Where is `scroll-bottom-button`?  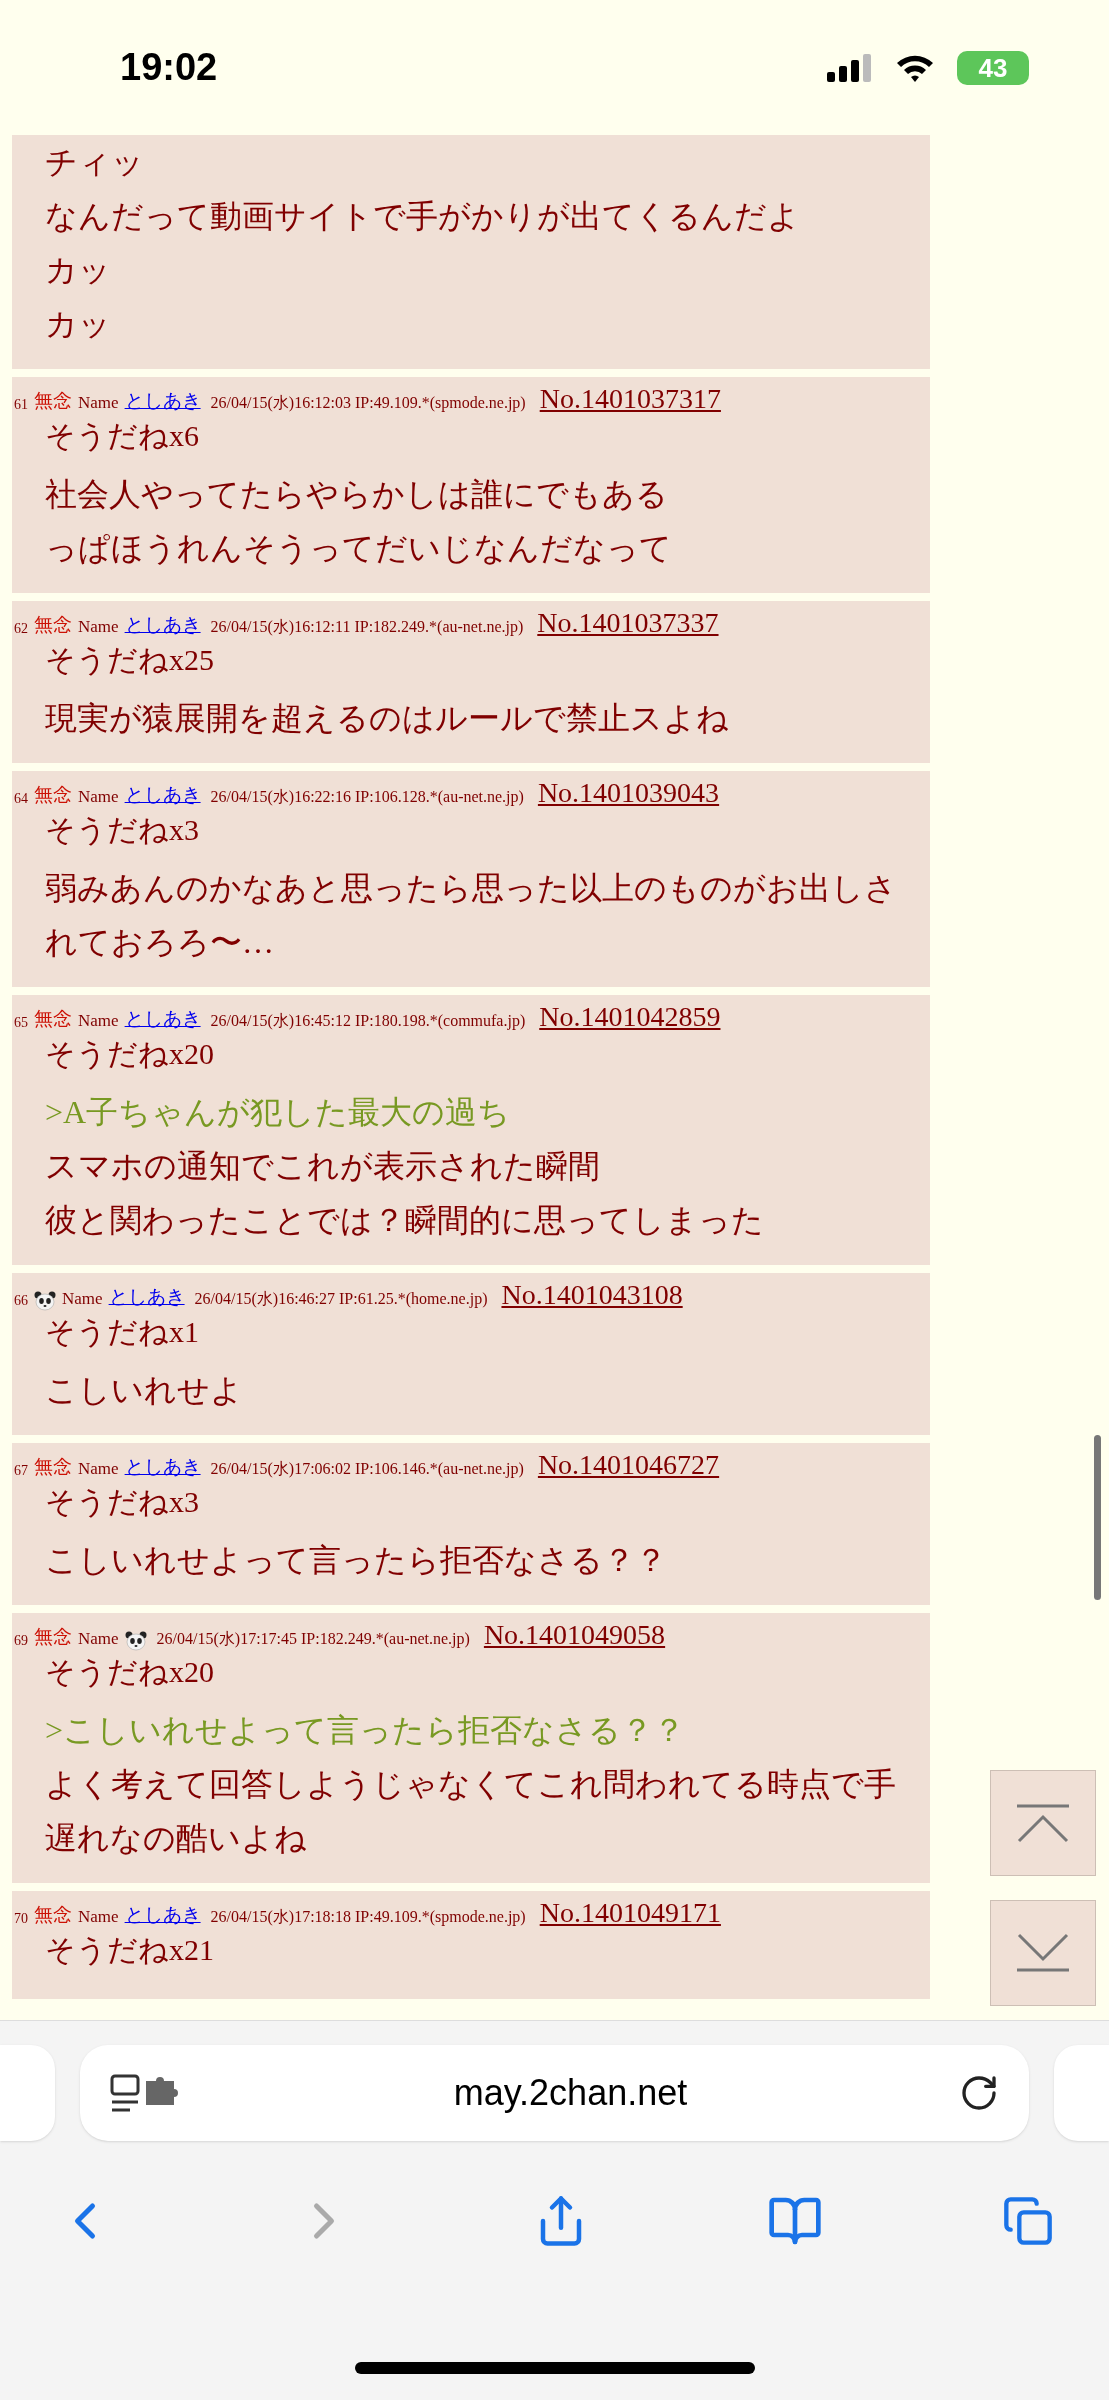 scroll-bottom-button is located at coordinates (1043, 1953).